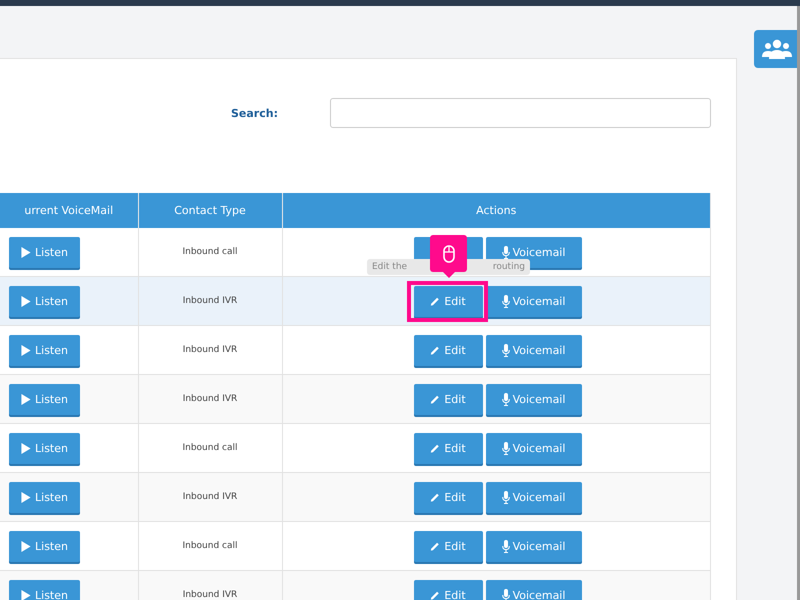  I want to click on search-label: Search:, so click(255, 113).